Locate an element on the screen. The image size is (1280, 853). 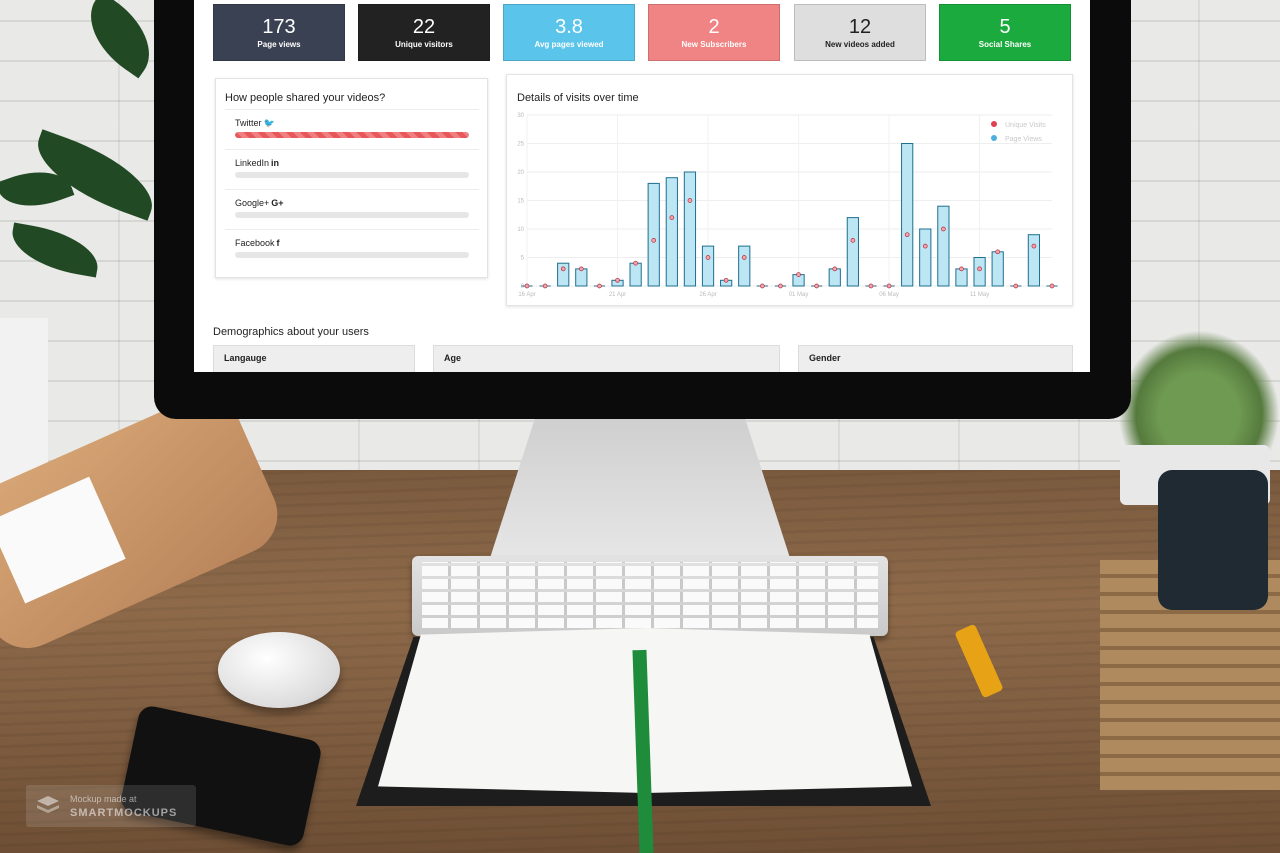
stat-value: 22 is located at coordinates (424, 27).